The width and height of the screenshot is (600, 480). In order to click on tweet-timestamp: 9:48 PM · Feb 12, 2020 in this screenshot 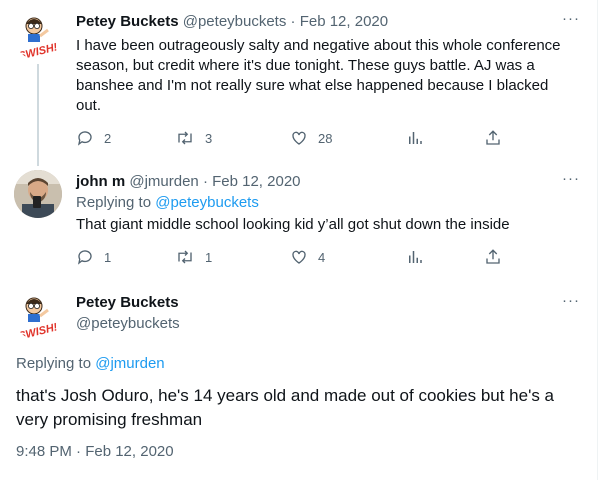, I will do `click(95, 452)`.